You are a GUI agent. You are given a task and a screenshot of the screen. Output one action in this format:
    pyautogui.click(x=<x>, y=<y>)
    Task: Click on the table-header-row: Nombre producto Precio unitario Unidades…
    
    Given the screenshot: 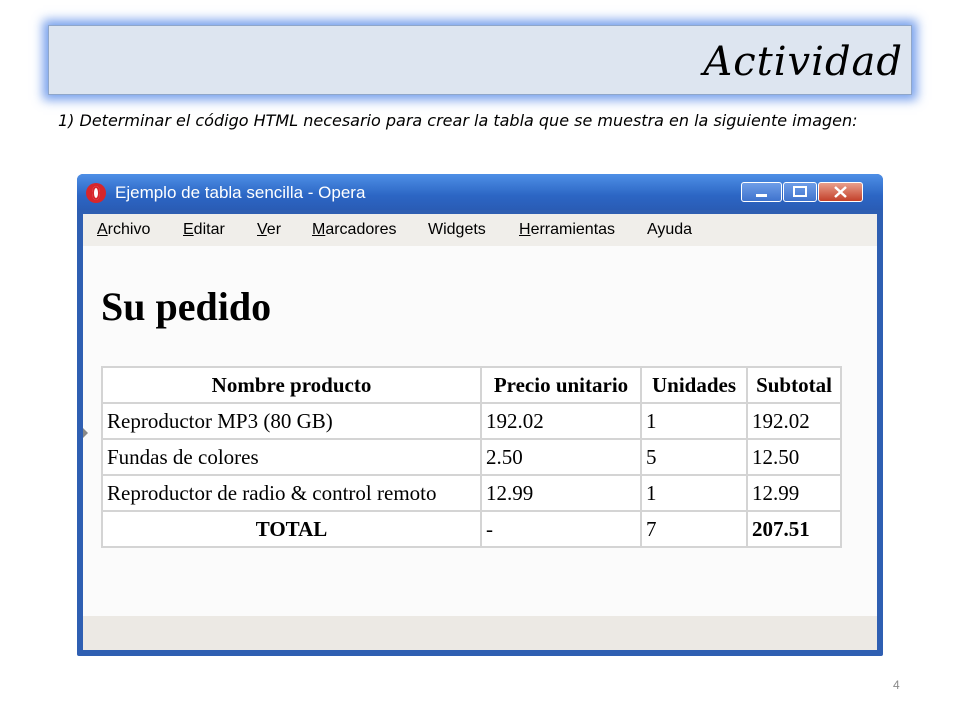 What is the action you would take?
    pyautogui.click(x=471, y=385)
    